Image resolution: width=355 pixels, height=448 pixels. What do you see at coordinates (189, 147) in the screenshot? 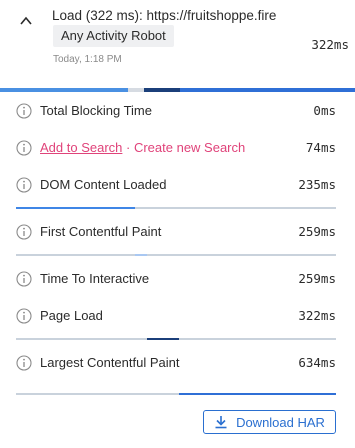
I see `create-new-search-link: Create new Search` at bounding box center [189, 147].